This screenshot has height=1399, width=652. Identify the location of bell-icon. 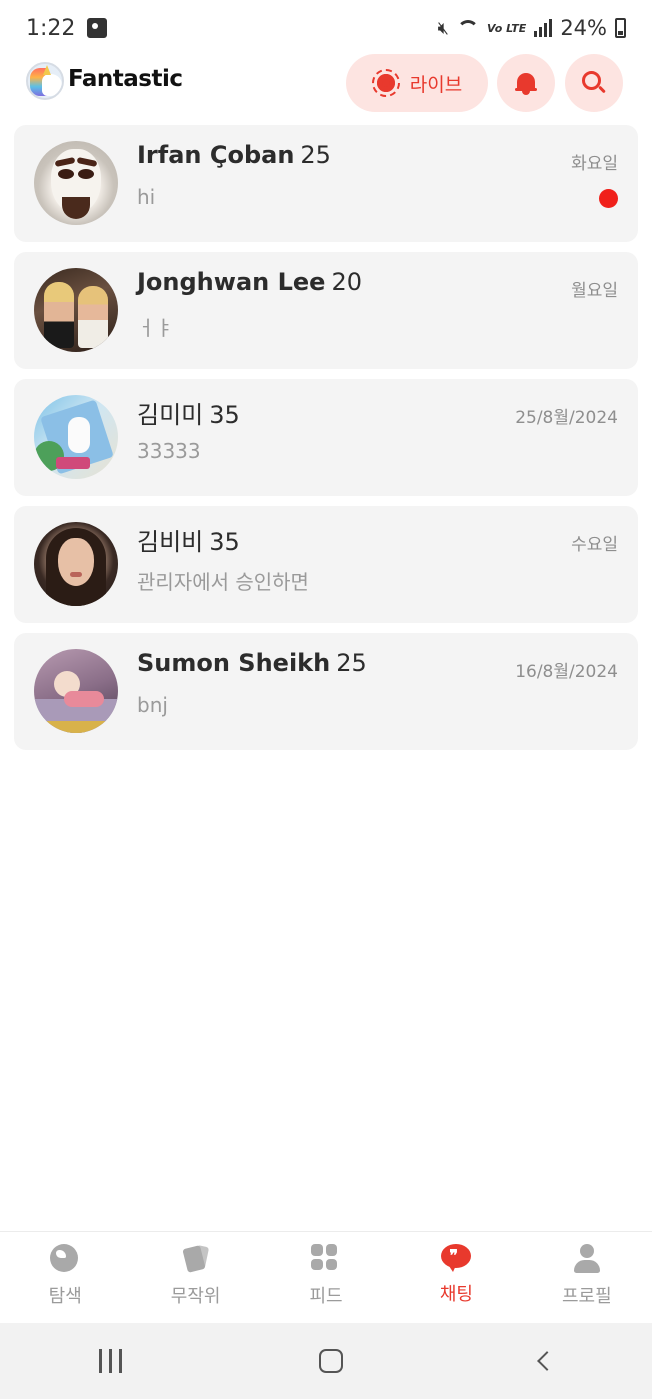
(526, 83).